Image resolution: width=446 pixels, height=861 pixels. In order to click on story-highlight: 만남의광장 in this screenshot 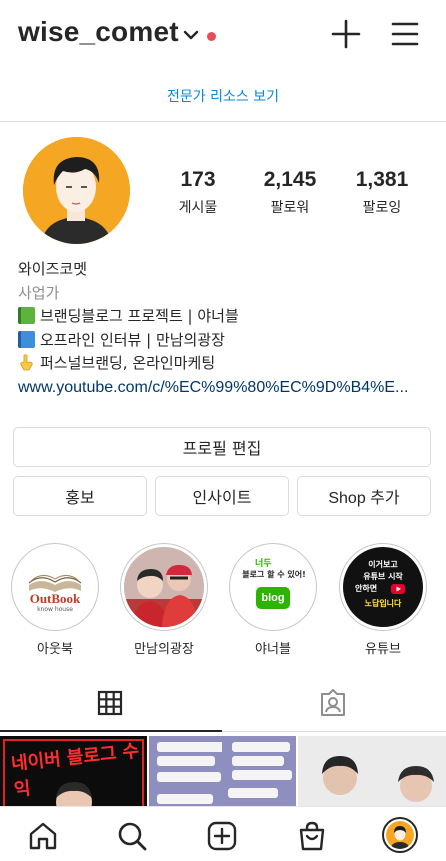, I will do `click(164, 600)`.